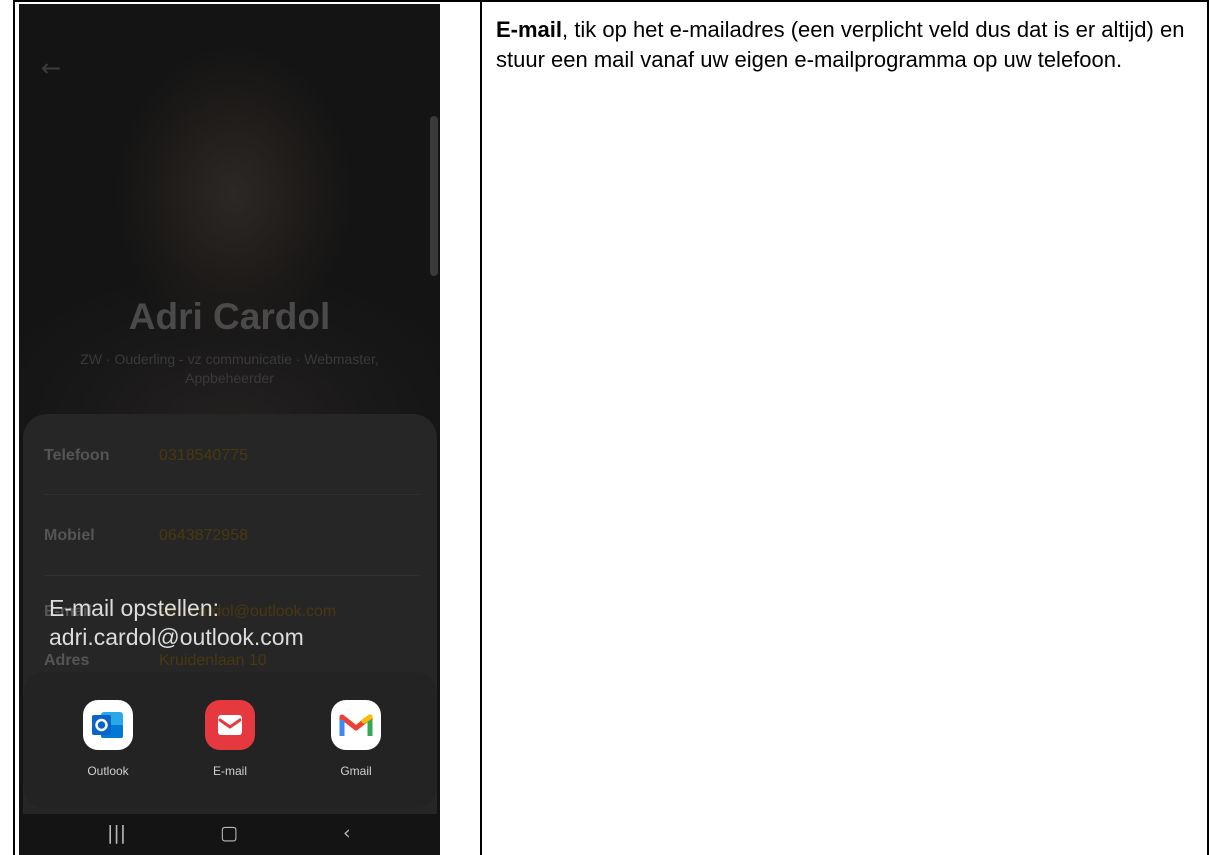 The width and height of the screenshot is (1209, 855). Describe the element at coordinates (203, 536) in the screenshot. I see `row-value-mobiel: 0643872958` at that location.